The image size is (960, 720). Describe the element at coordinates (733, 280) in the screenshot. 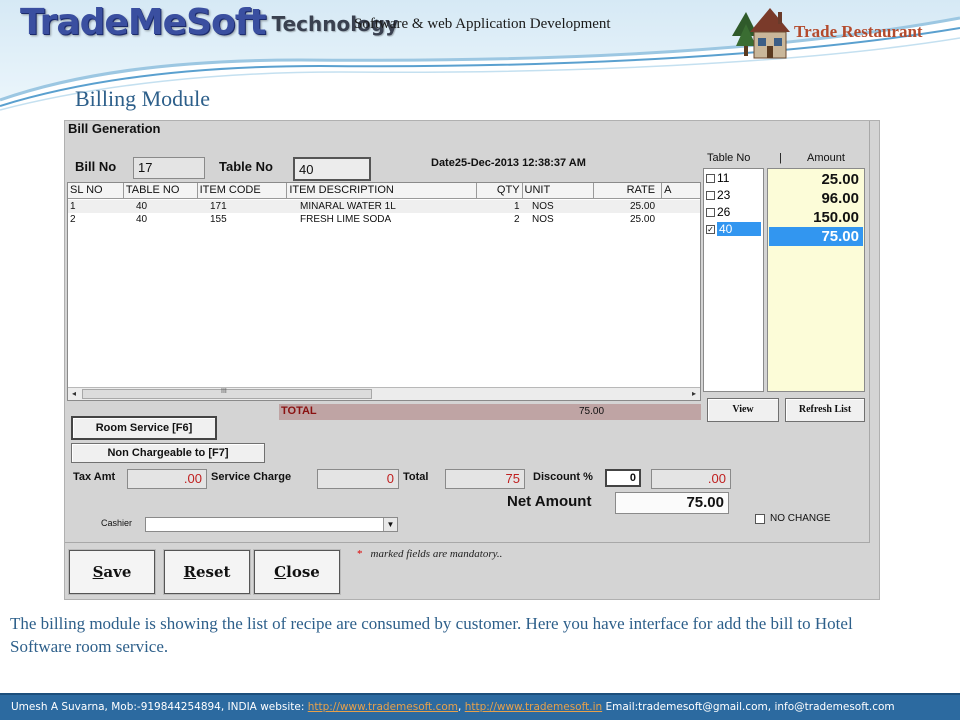

I see `table-list: 11 23 26 ✓ 40` at that location.